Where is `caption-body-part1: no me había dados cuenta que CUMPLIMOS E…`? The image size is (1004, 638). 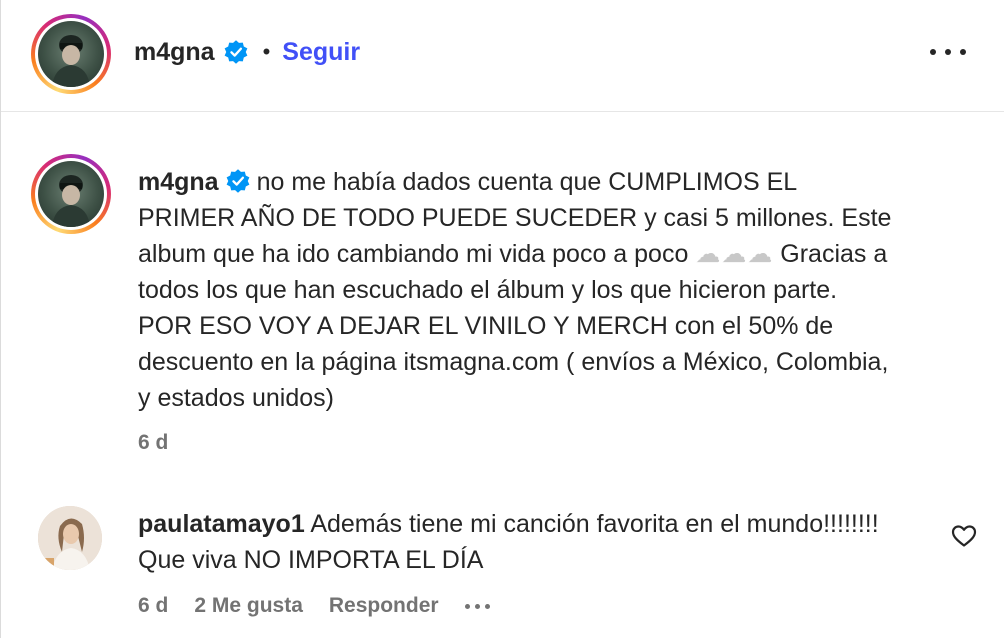
caption-body-part1: no me había dados cuenta que CUMPLIMOS E… is located at coordinates (515, 218).